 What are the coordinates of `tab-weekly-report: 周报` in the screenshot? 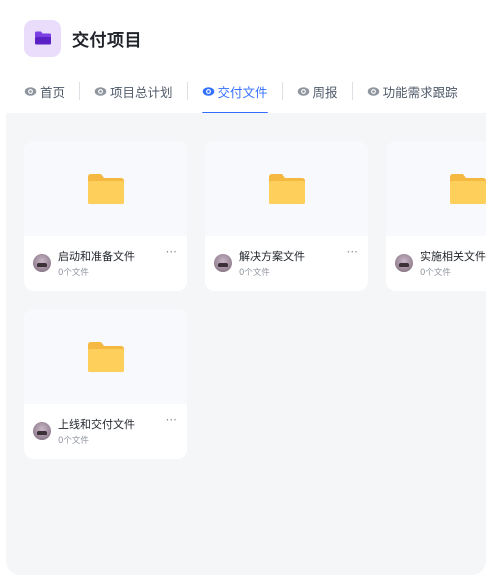 It's located at (317, 91).